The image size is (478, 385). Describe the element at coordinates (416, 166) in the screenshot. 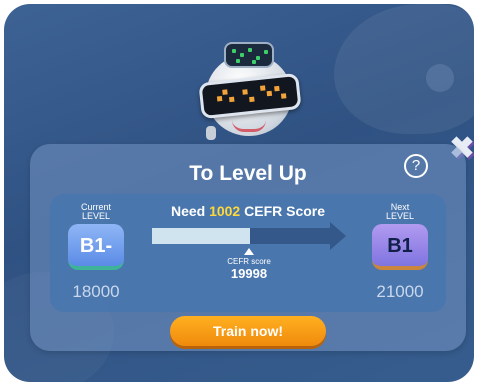

I see `help-icon: ?` at that location.